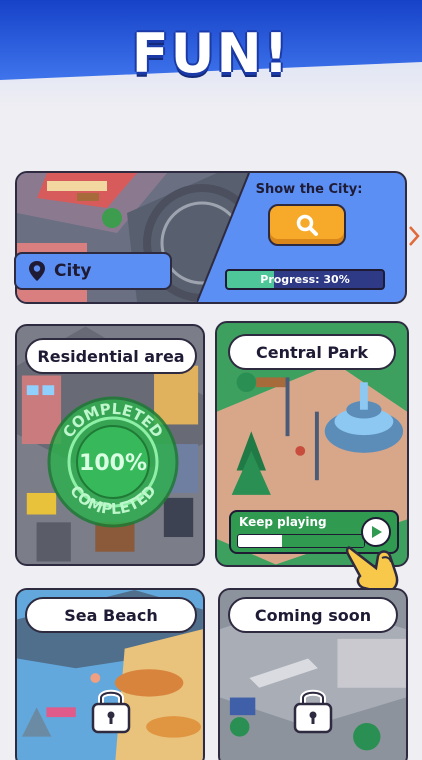  I want to click on keep-playing-label: Keep playing, so click(283, 522).